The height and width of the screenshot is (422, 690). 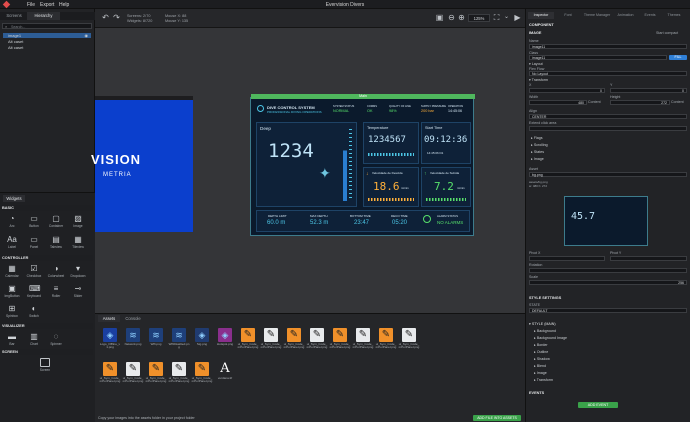 I want to click on tab-console: Console, so click(x=133, y=318).